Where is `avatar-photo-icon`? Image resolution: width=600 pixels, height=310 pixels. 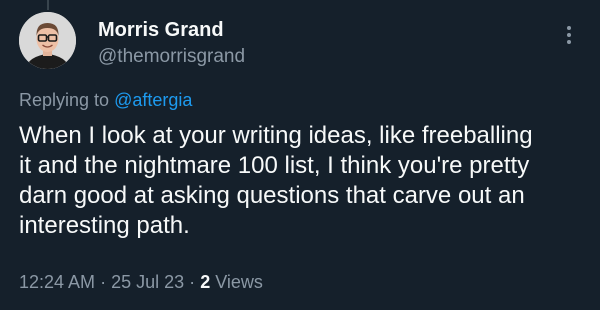 avatar-photo-icon is located at coordinates (47, 40).